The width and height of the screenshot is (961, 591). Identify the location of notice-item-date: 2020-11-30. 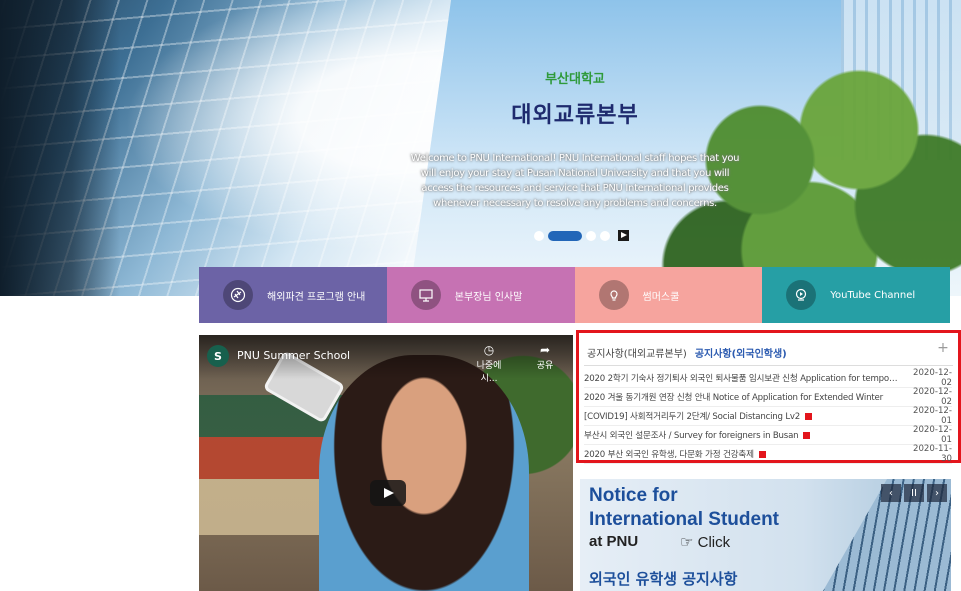
(932, 454).